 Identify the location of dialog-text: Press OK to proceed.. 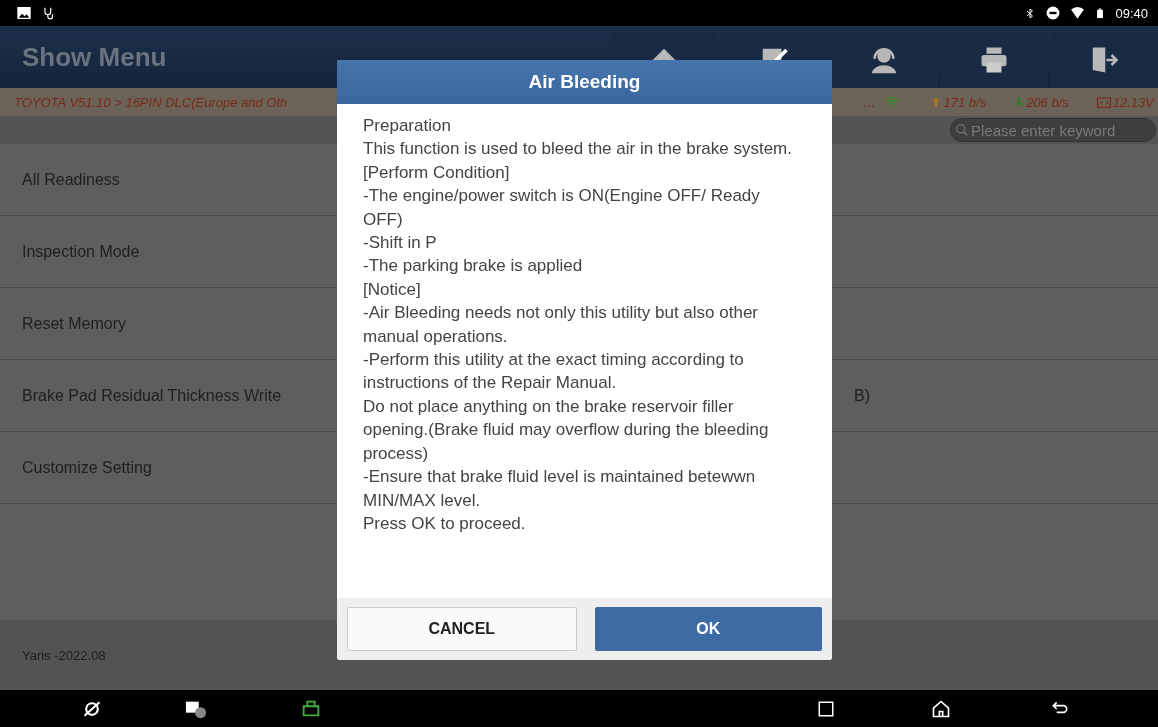
(445, 523).